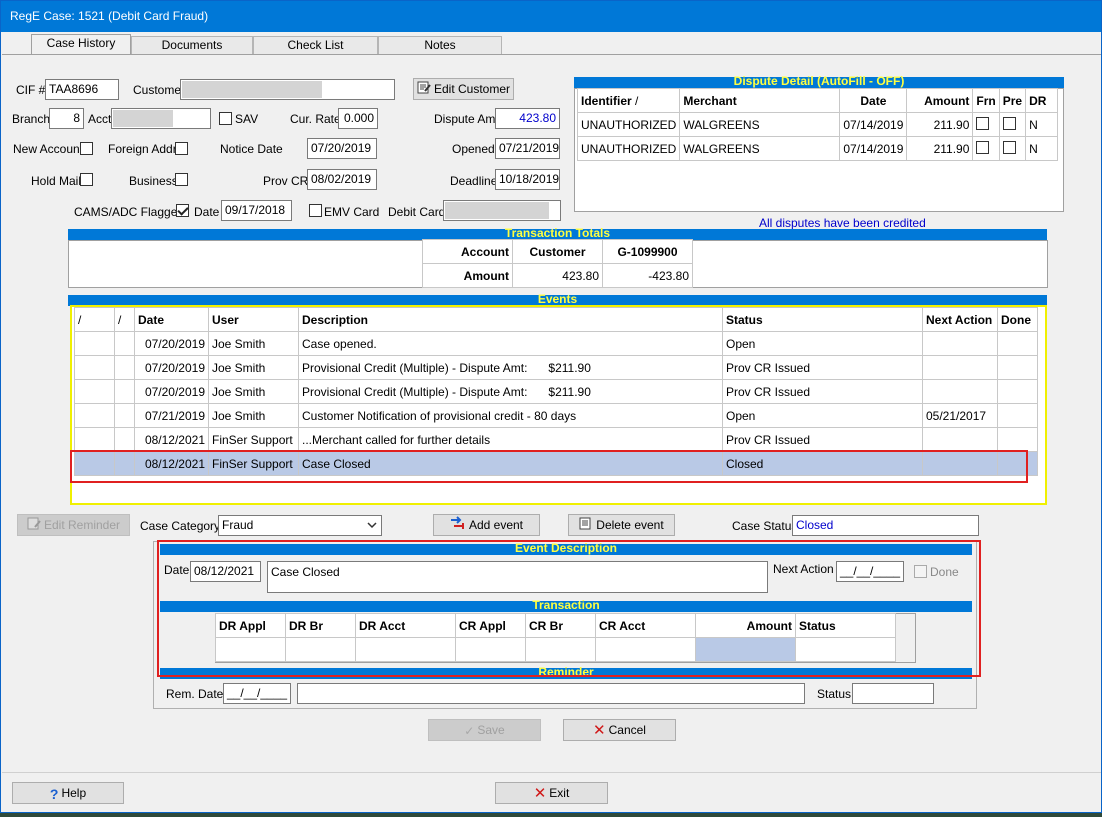  I want to click on events-col-user: User, so click(253, 319).